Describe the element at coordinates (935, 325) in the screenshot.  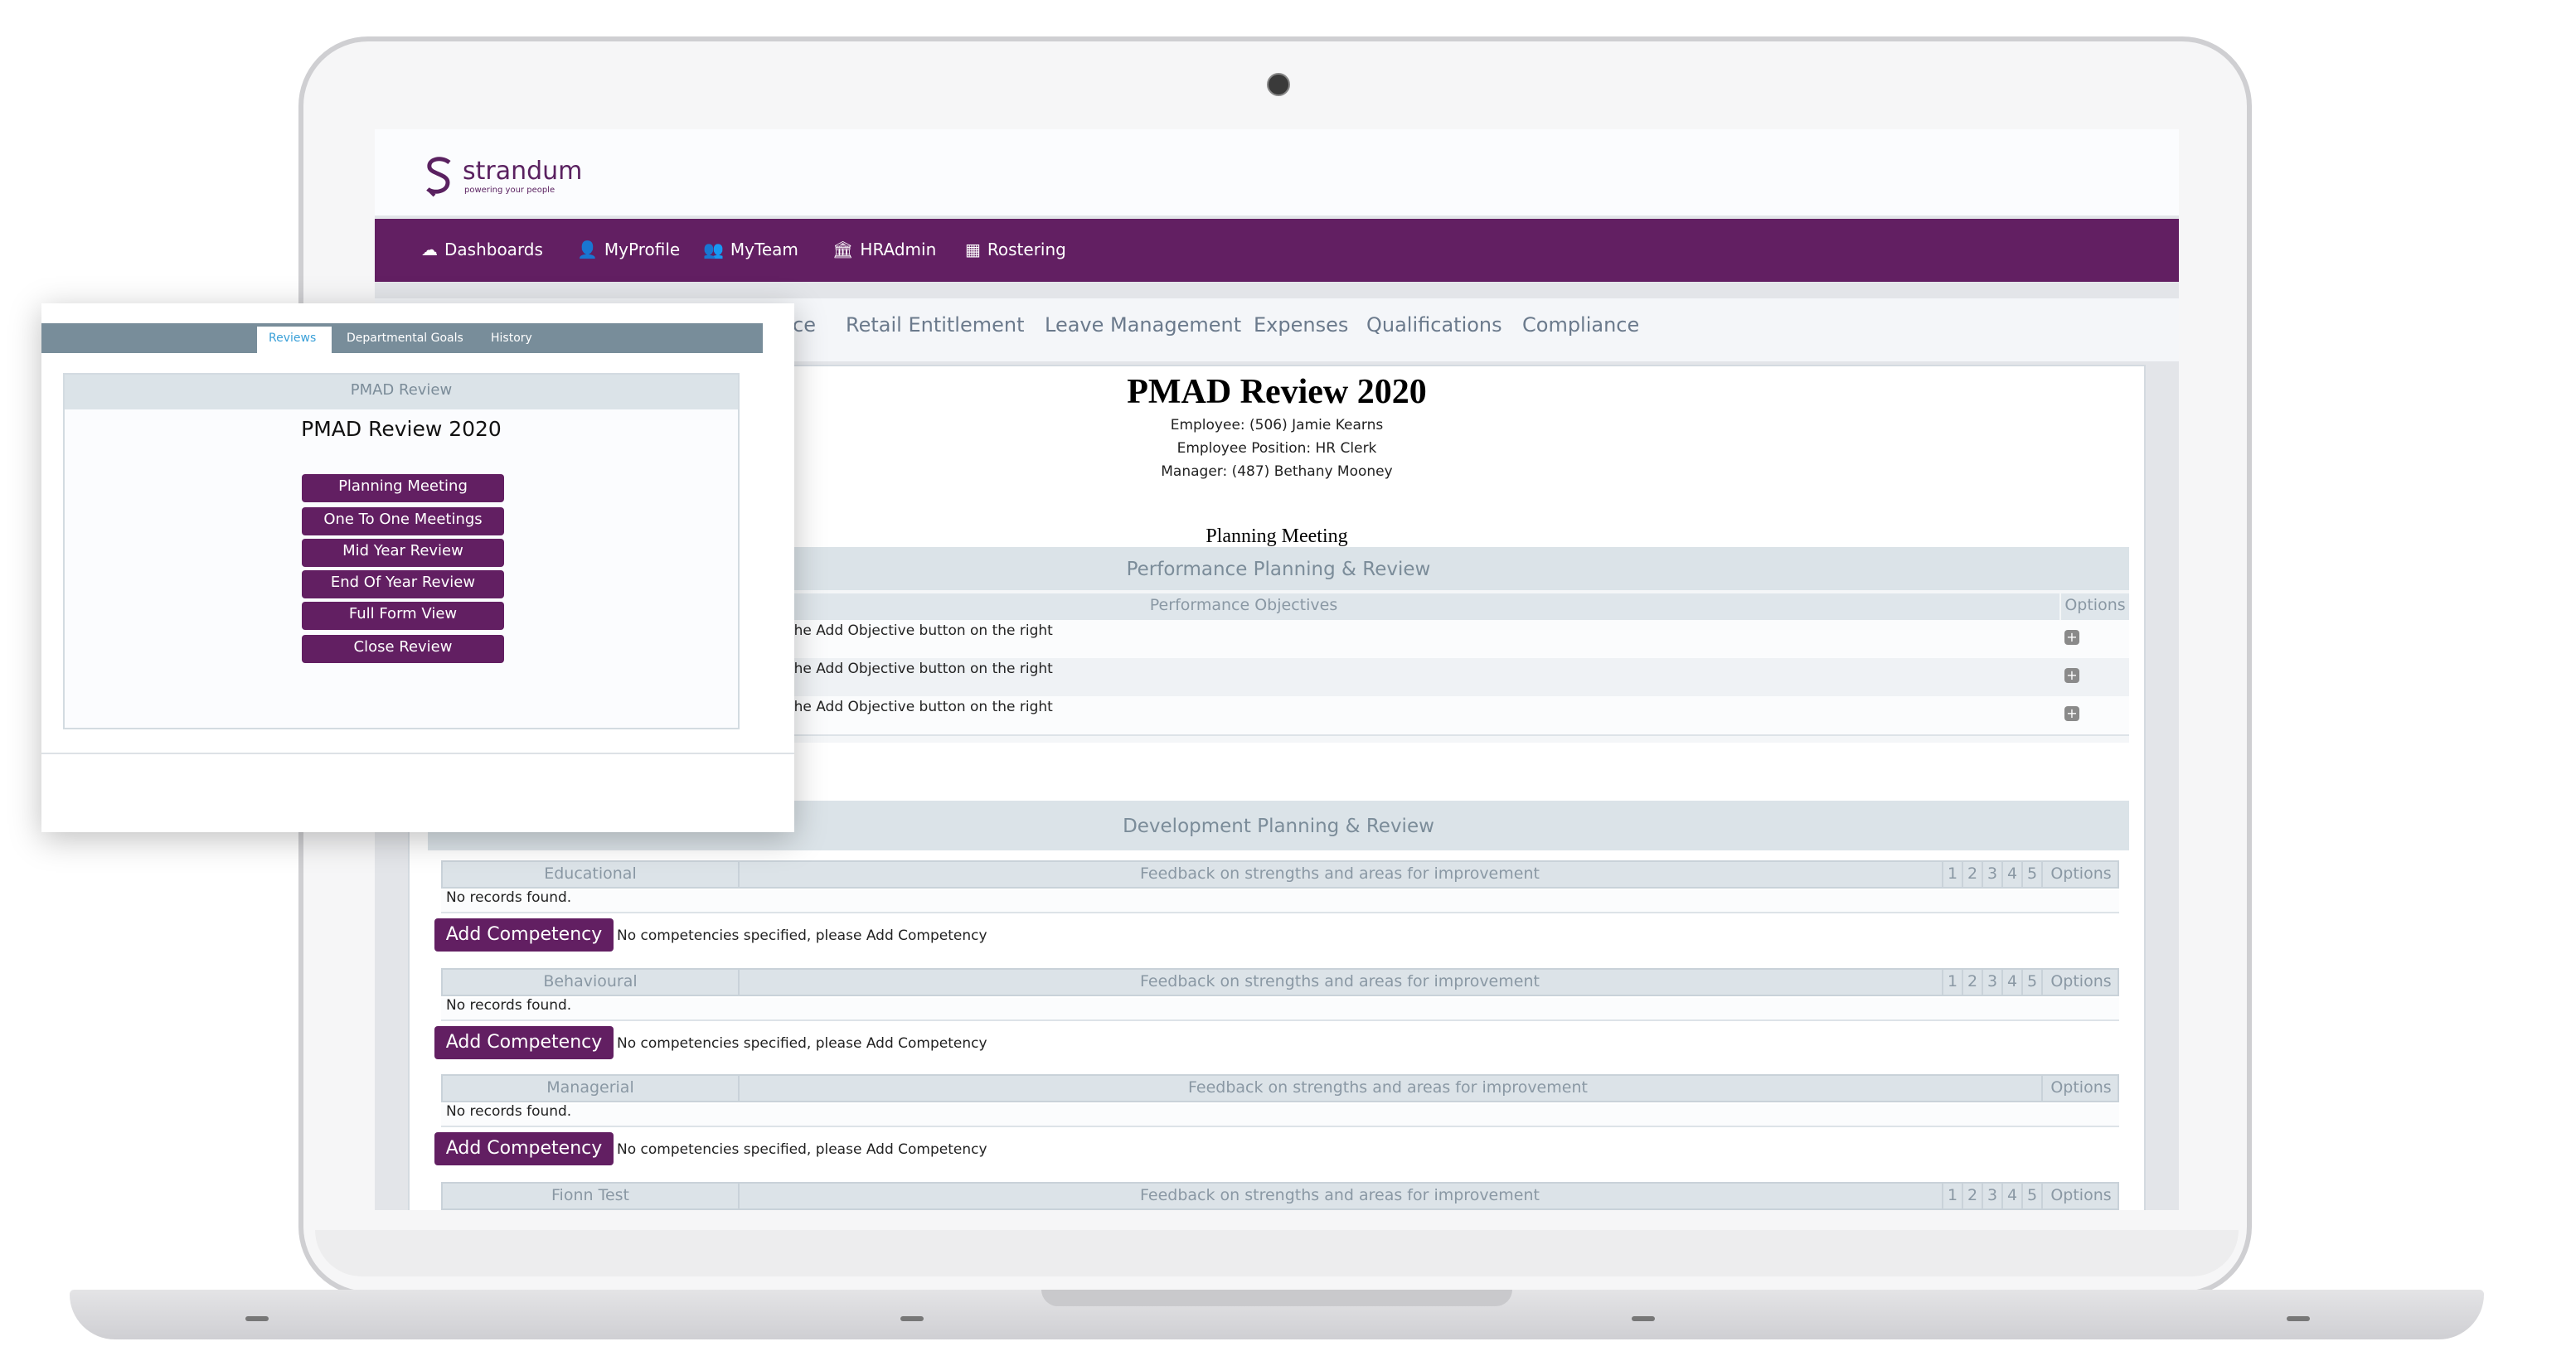
I see `tab-retail-entitlement: Retail Entitlement` at that location.